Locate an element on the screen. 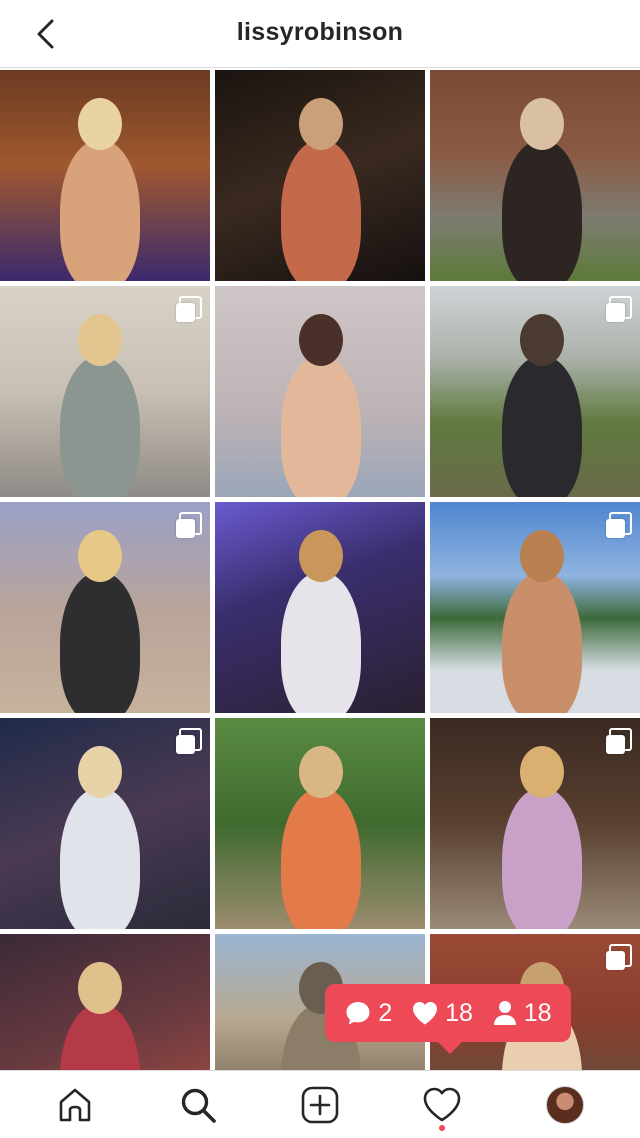  likes-stat: 18 is located at coordinates (442, 1013).